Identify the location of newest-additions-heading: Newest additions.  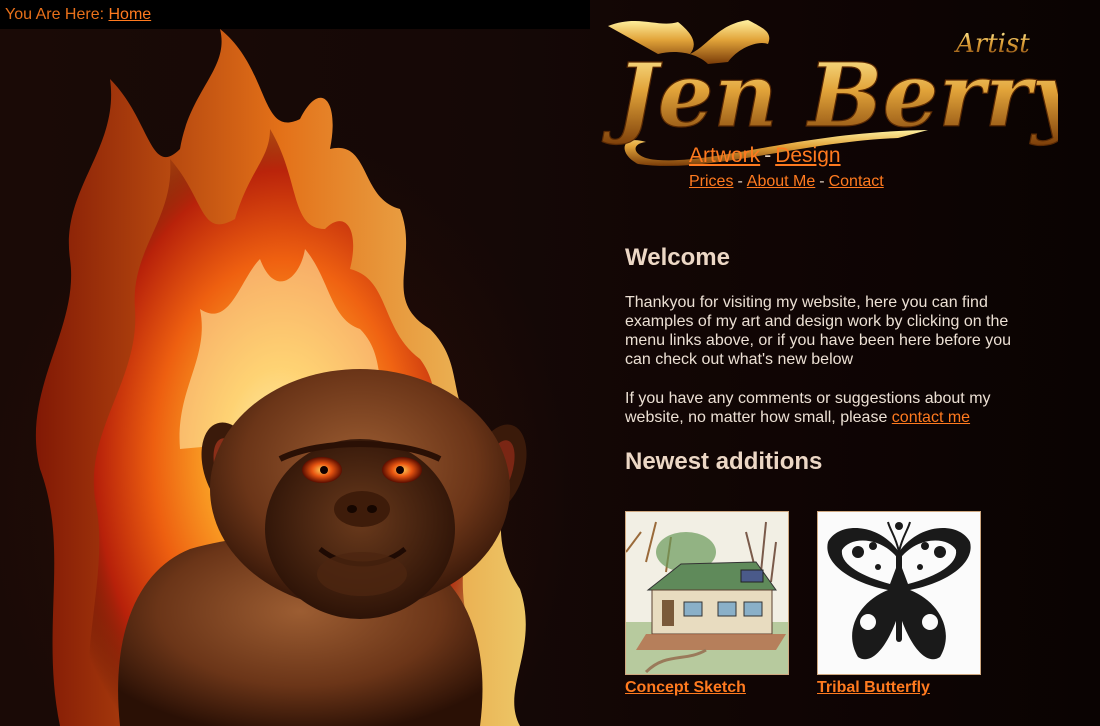
(724, 461).